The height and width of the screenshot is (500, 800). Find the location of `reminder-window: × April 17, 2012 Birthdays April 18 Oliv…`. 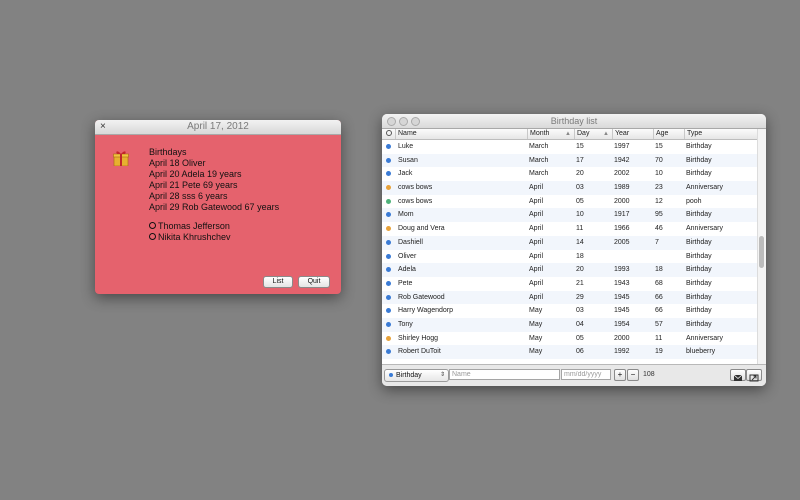

reminder-window: × April 17, 2012 Birthdays April 18 Oliv… is located at coordinates (218, 207).